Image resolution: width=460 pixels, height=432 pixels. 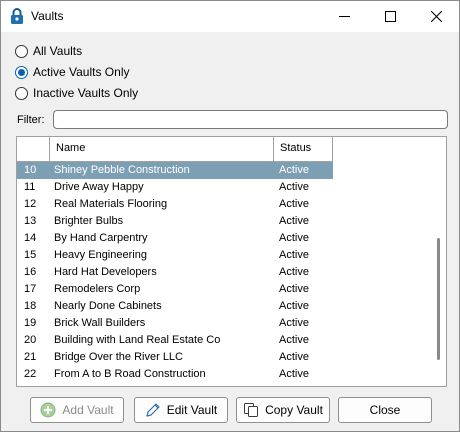 What do you see at coordinates (230, 16) in the screenshot?
I see `title-bar: Vaults` at bounding box center [230, 16].